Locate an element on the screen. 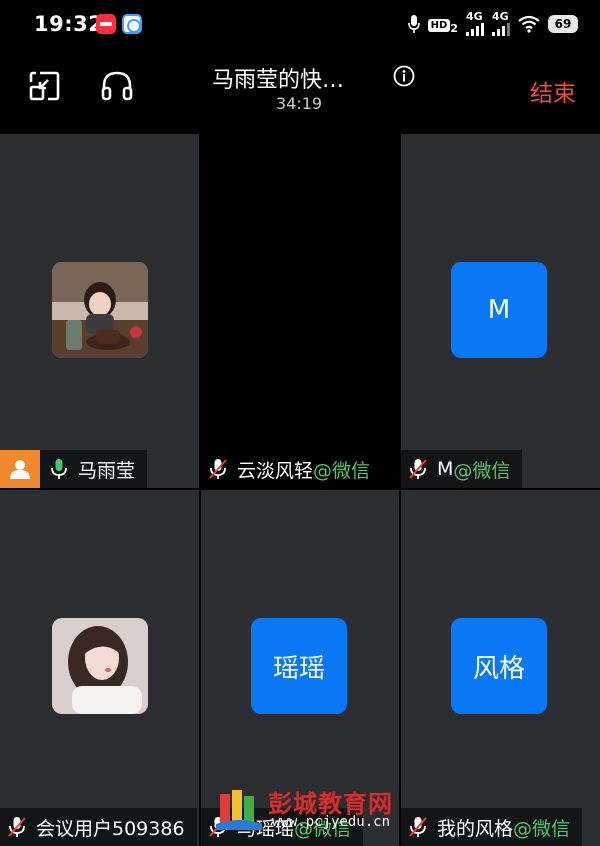 Image resolution: width=600 pixels, height=846 pixels. signal-strength-1: 4G is located at coordinates (475, 23).